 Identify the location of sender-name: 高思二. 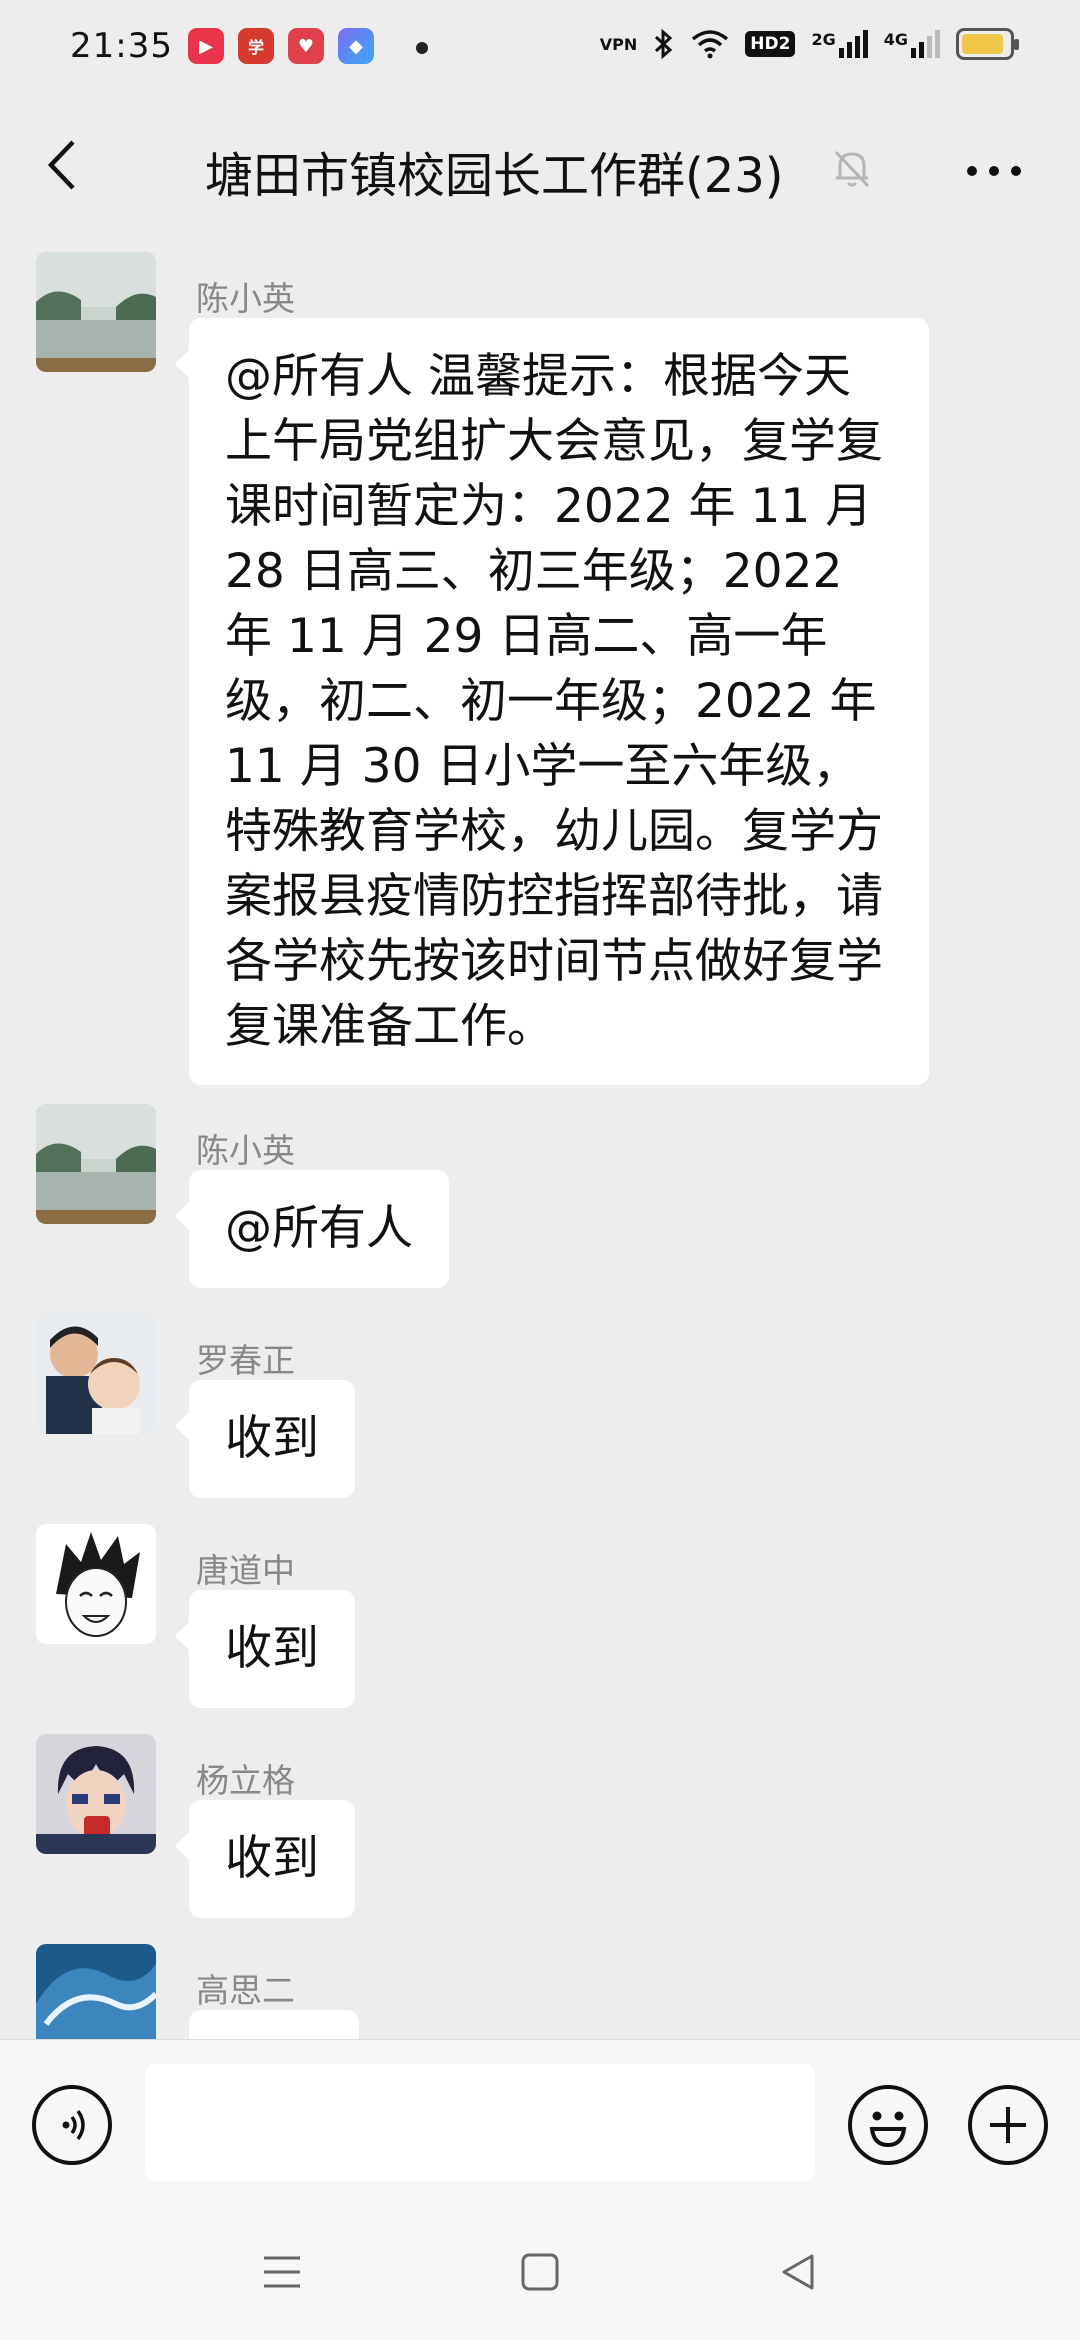
(245, 1990).